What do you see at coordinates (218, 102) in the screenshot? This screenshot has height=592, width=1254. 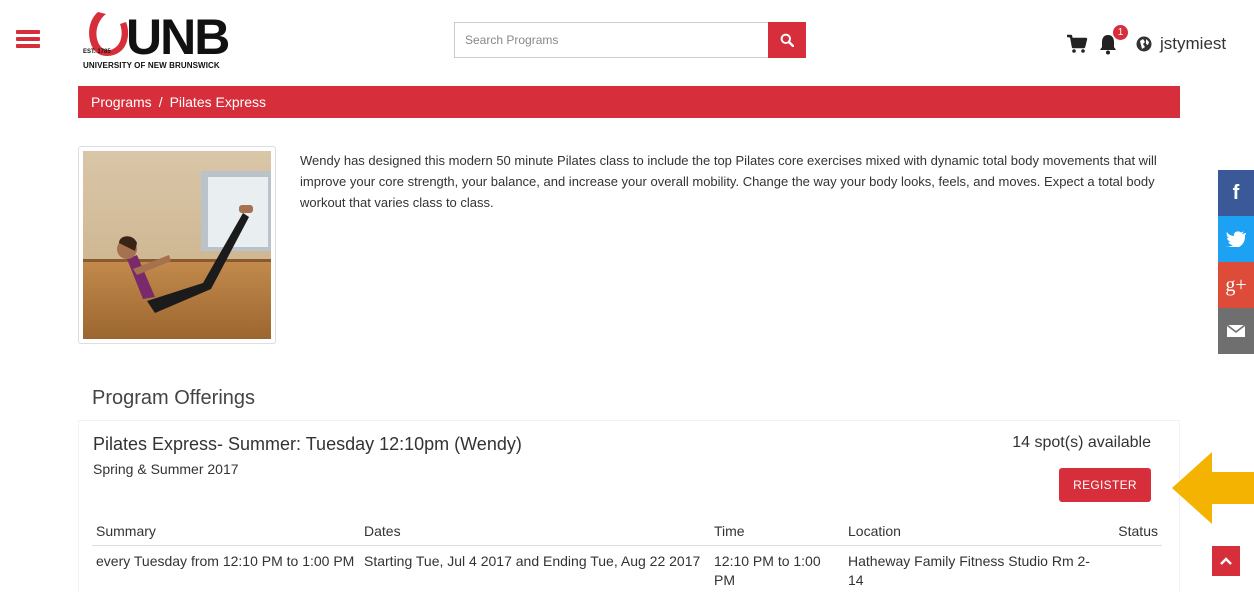 I see `breadcrumb-item-current: Pilates Express` at bounding box center [218, 102].